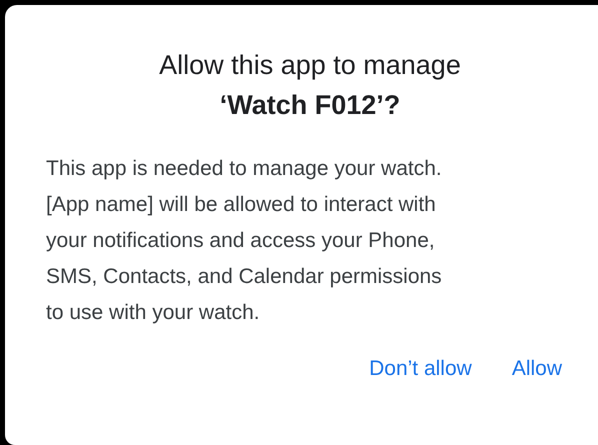 This screenshot has height=445, width=598. What do you see at coordinates (420, 369) in the screenshot?
I see `deny-button: Don’t allow` at bounding box center [420, 369].